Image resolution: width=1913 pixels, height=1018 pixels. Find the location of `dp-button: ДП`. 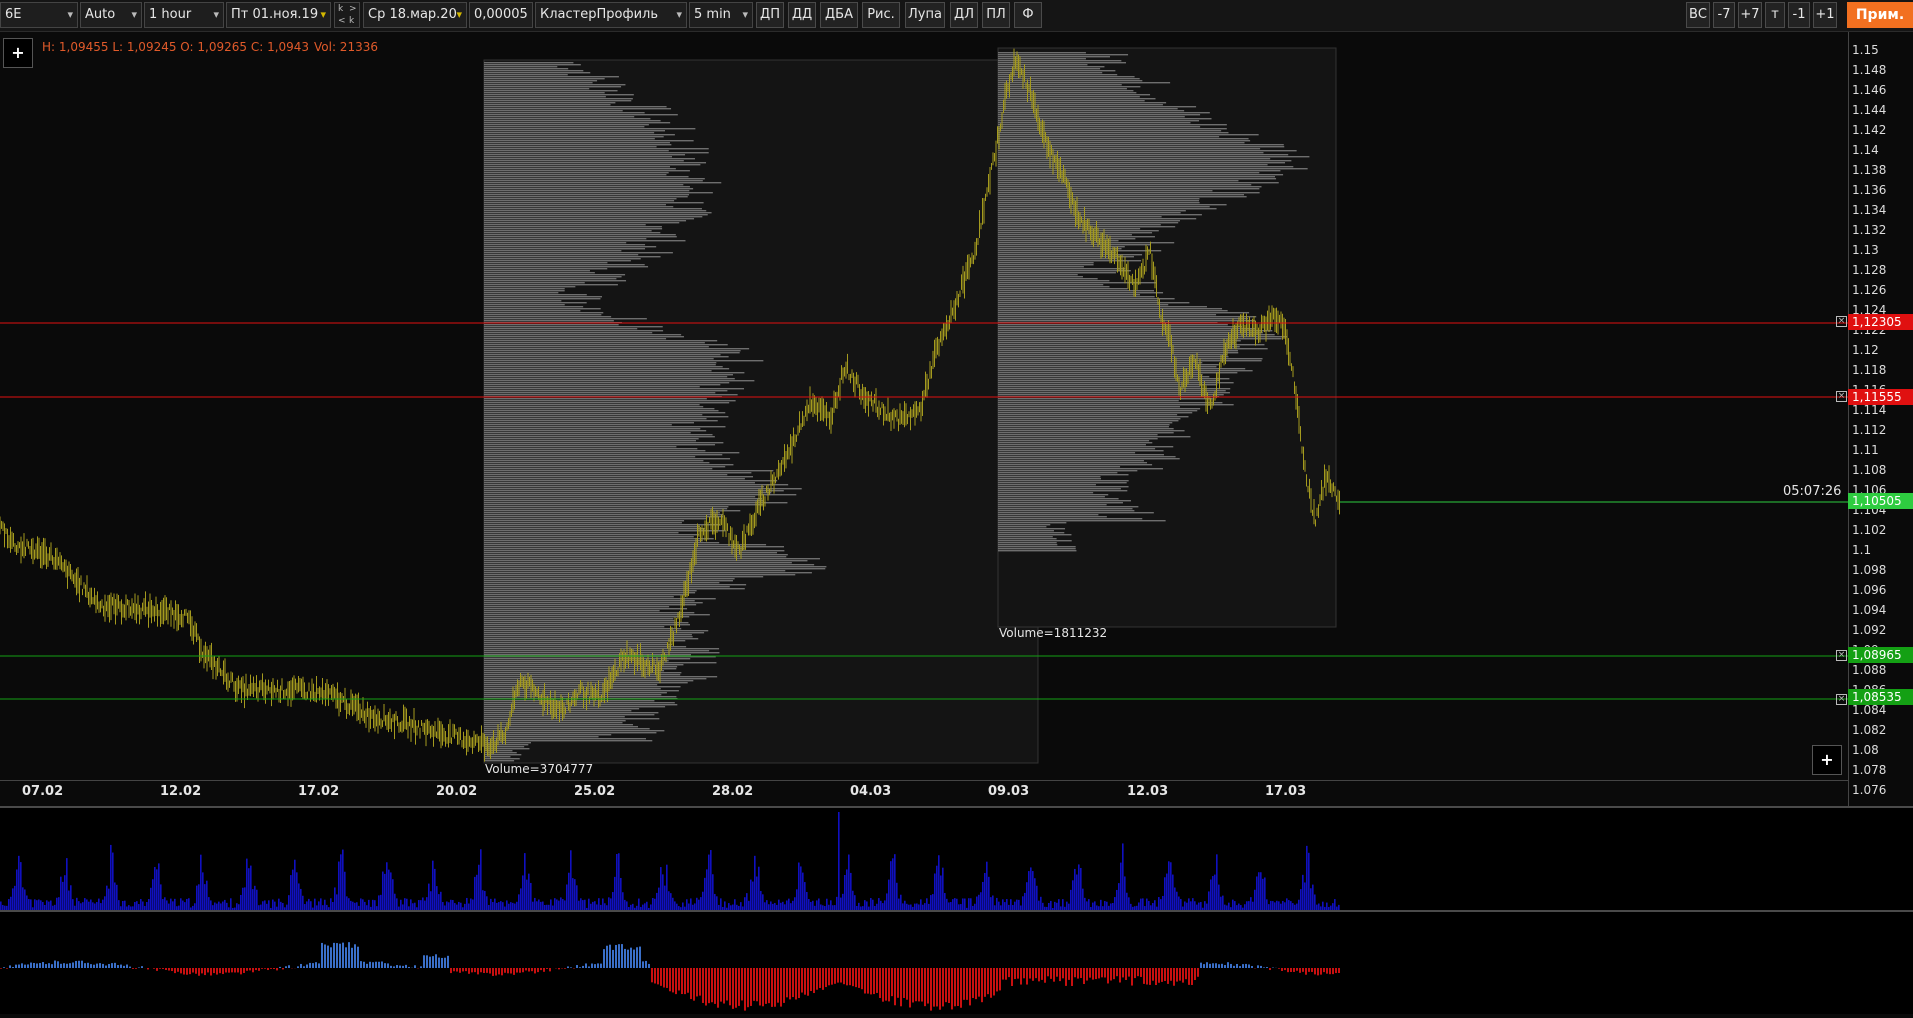

dp-button: ДП is located at coordinates (770, 15).